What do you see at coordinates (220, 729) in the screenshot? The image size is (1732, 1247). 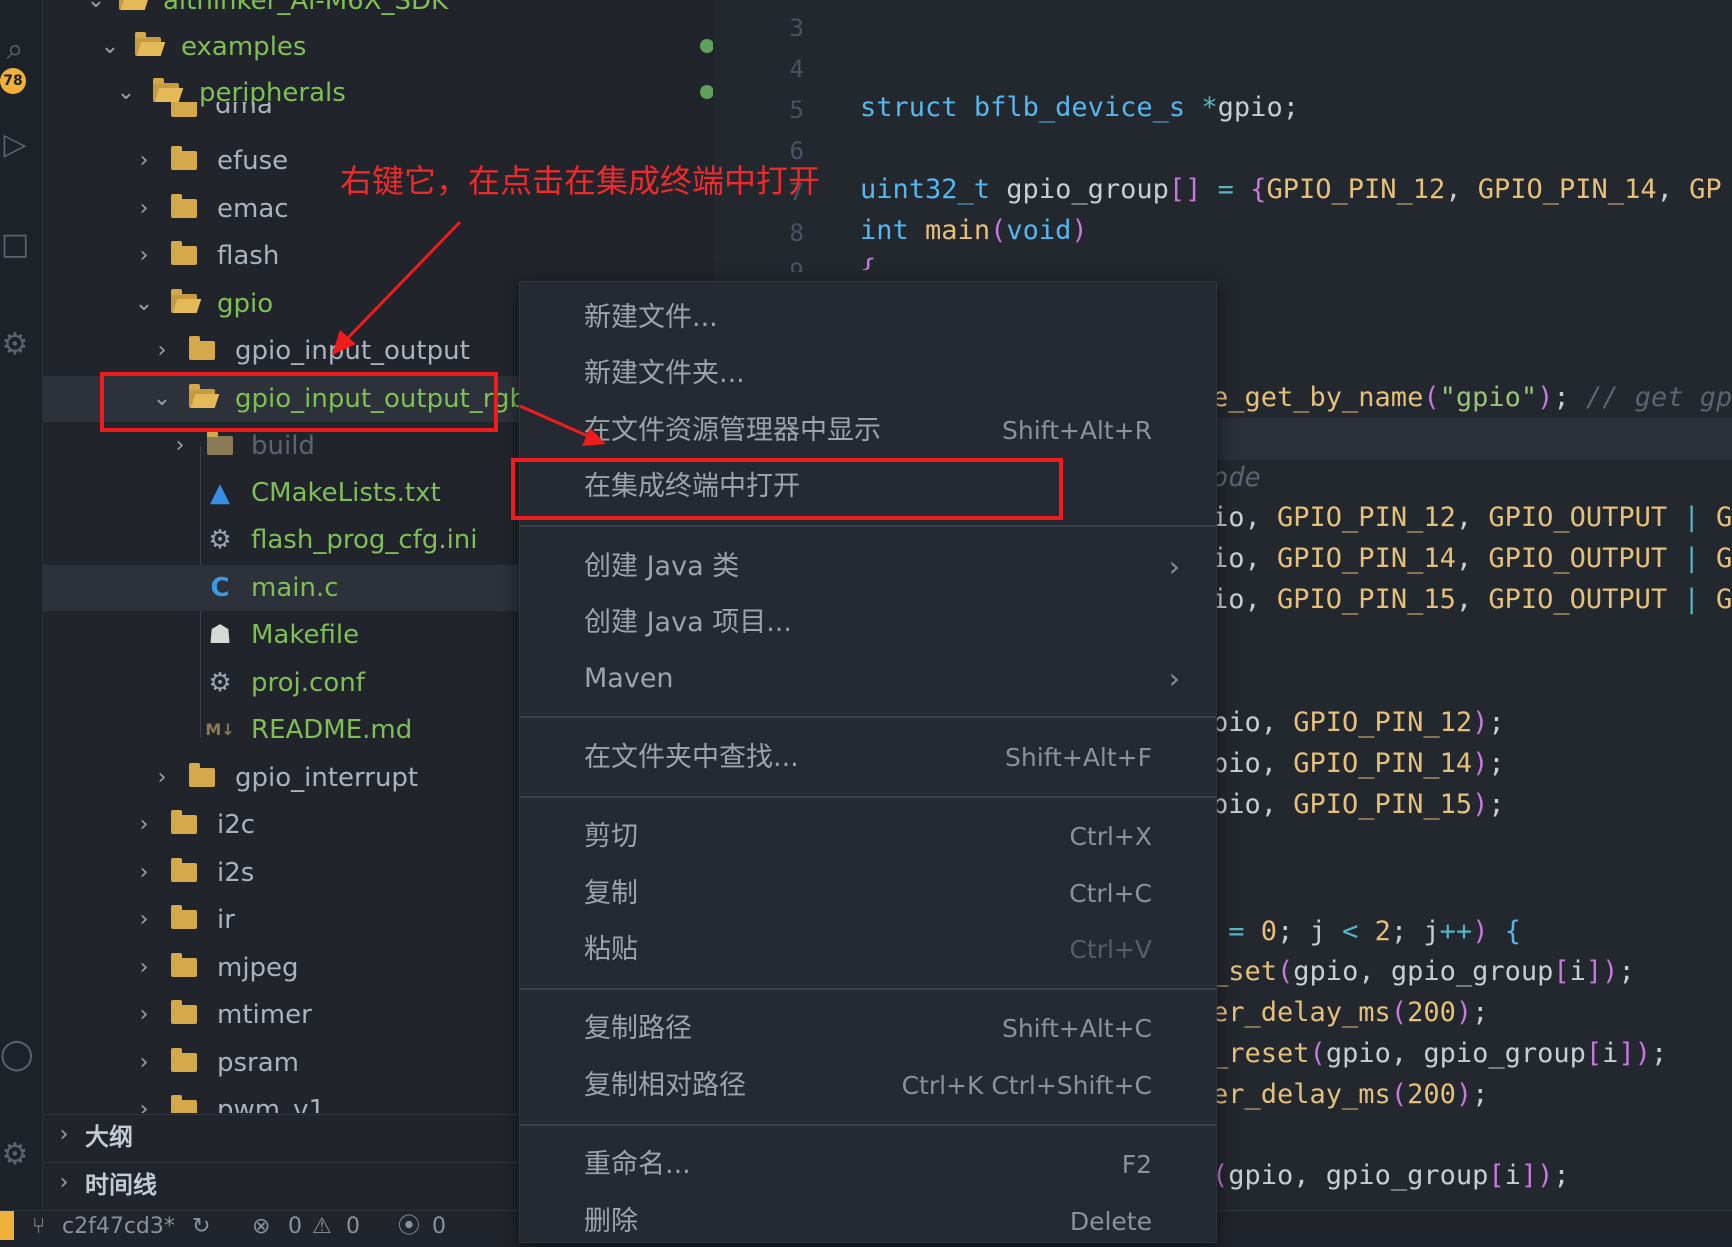 I see `markdown-icon: M↓` at bounding box center [220, 729].